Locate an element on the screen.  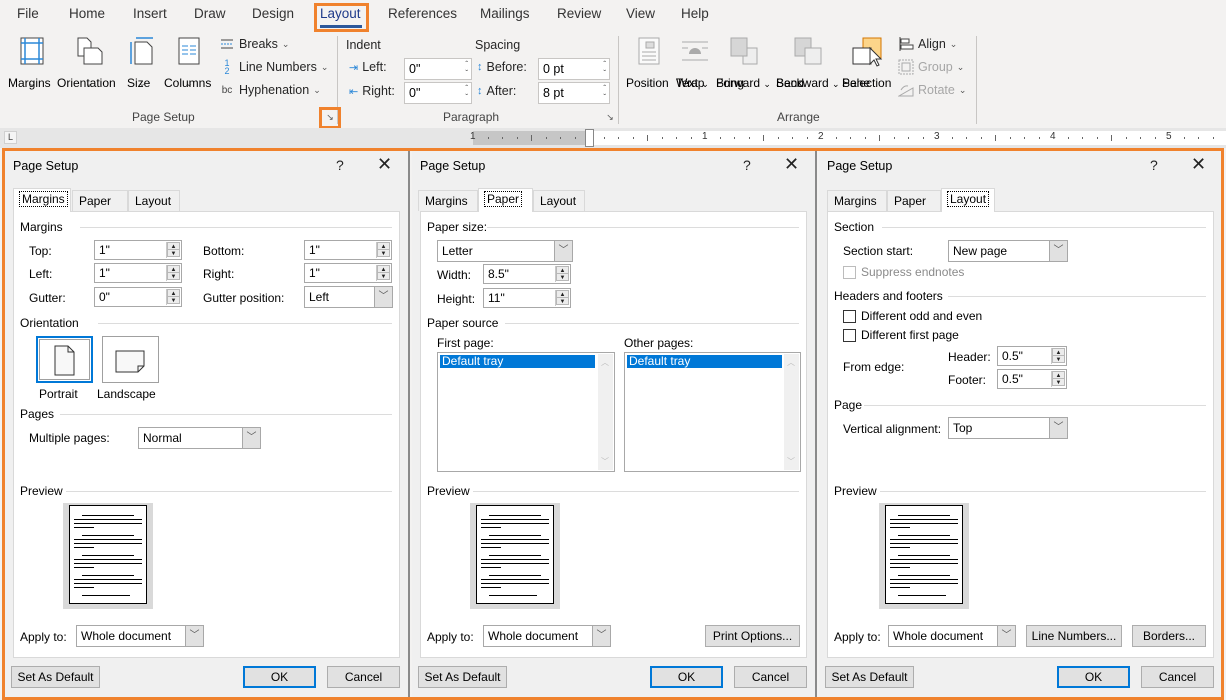
bring-forward-button: Bring Forward ⌄ is located at coordinates (744, 63).